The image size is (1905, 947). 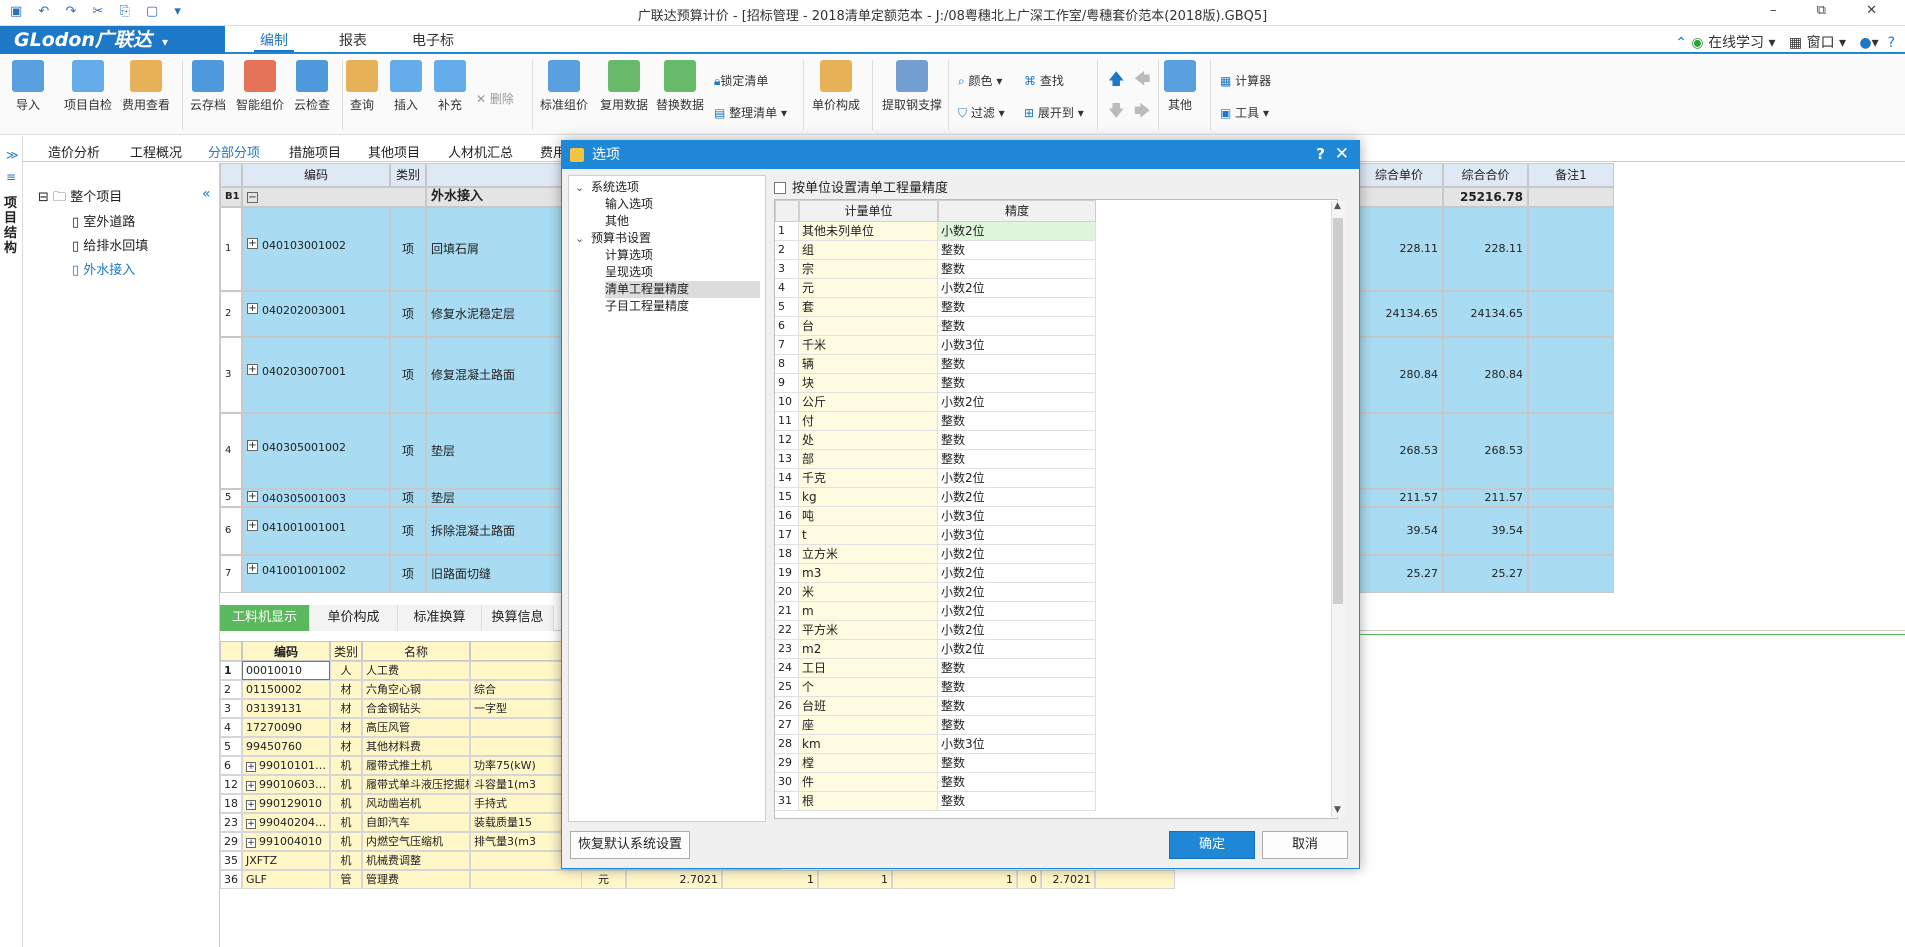 What do you see at coordinates (316, 531) in the screenshot?
I see `code-cell: +041001001001` at bounding box center [316, 531].